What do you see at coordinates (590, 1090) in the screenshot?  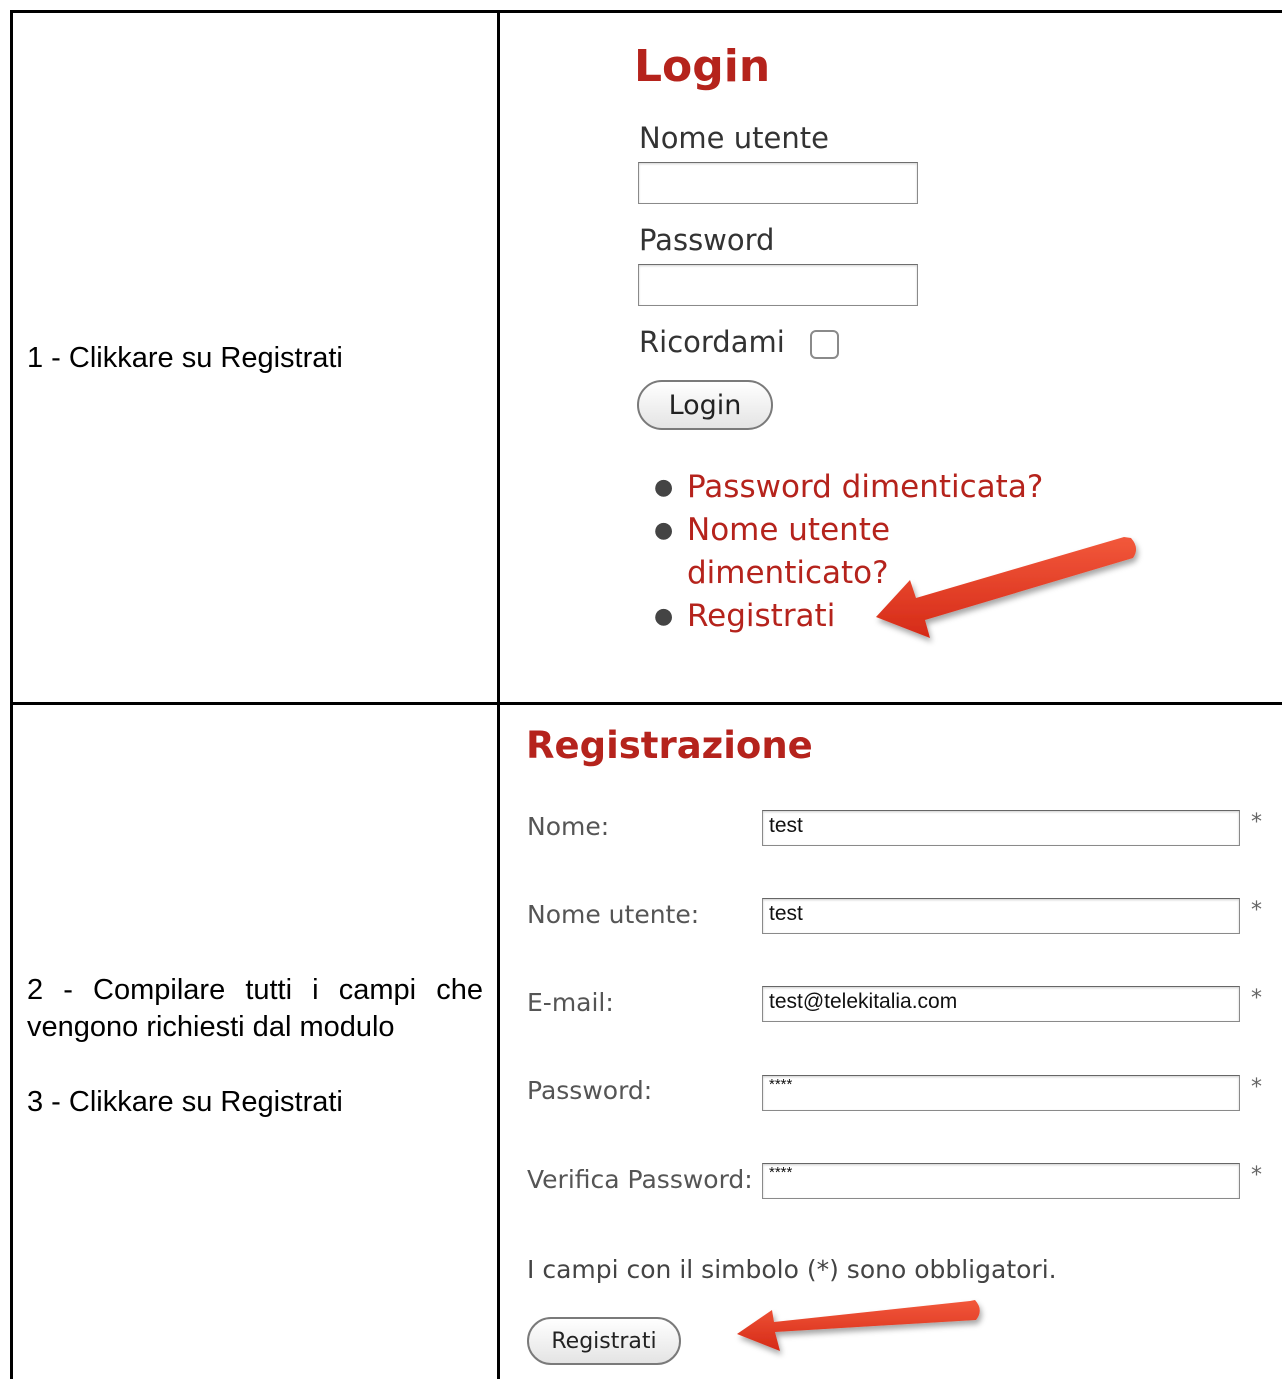 I see `reg-password-label: Password:` at bounding box center [590, 1090].